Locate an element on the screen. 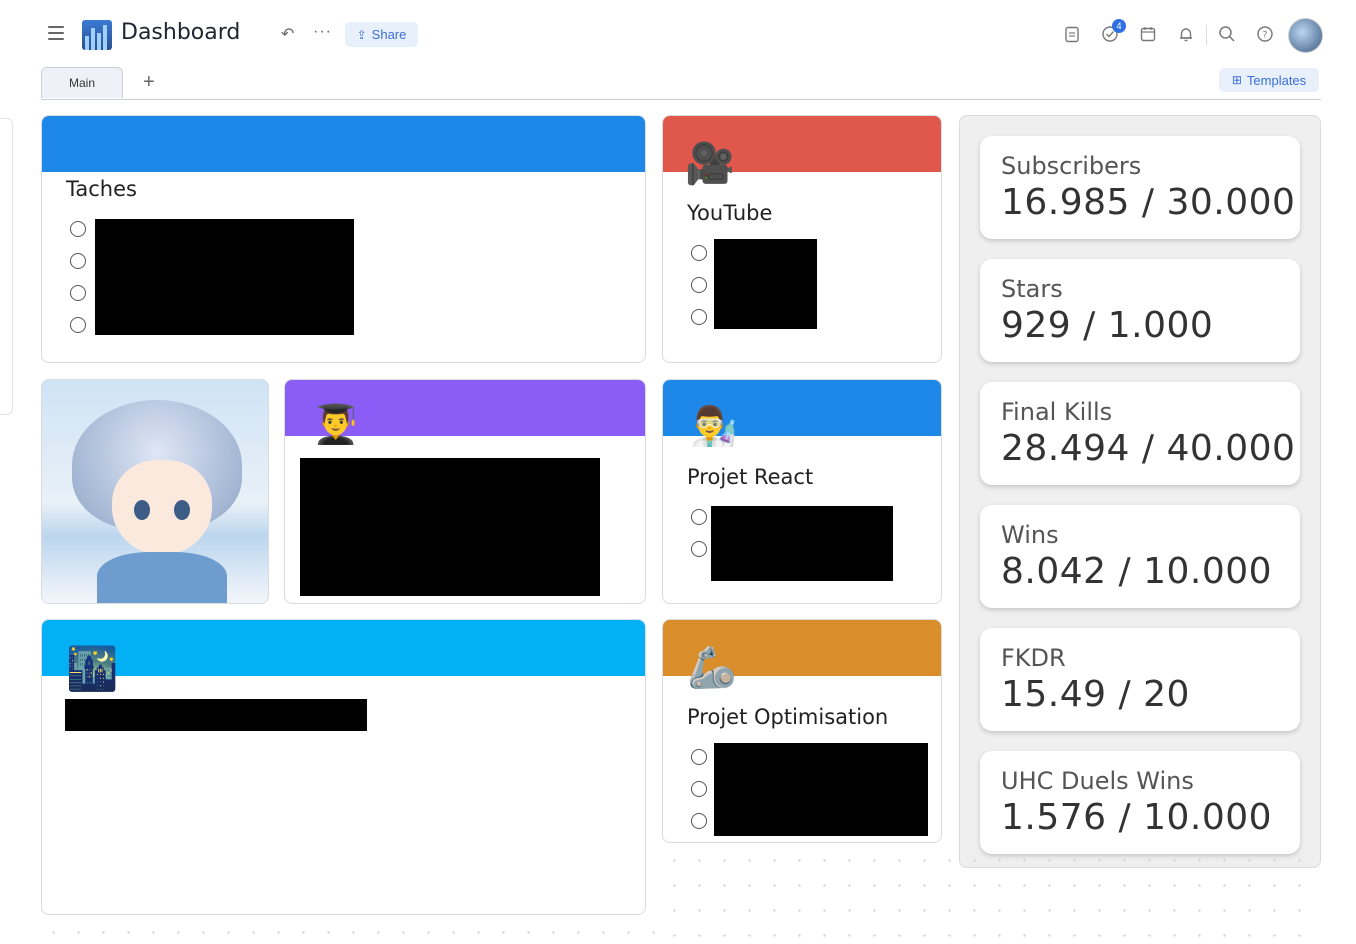 The width and height of the screenshot is (1356, 944). toolbar-divider is located at coordinates (1206, 35).